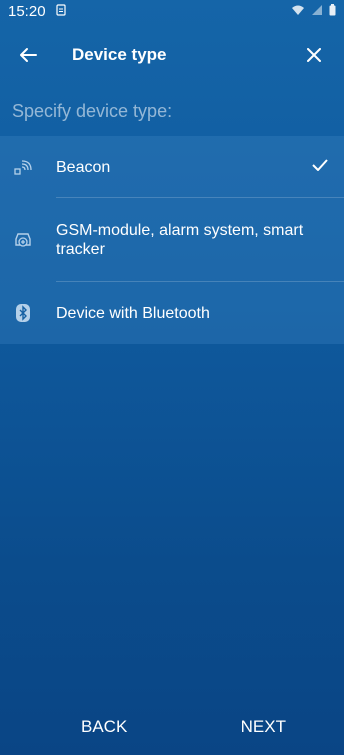  What do you see at coordinates (133, 313) in the screenshot?
I see `device-type-label: Device with Bluetooth` at bounding box center [133, 313].